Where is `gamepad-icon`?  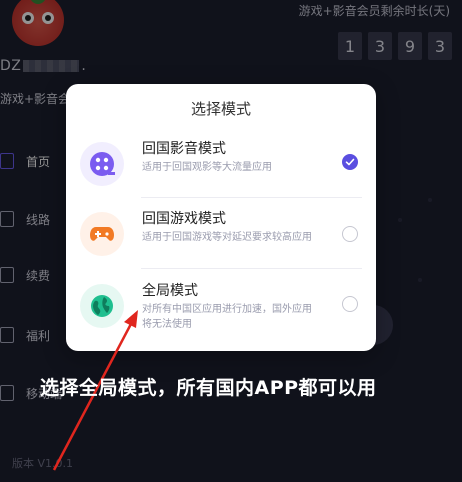
gamepad-icon is located at coordinates (102, 234).